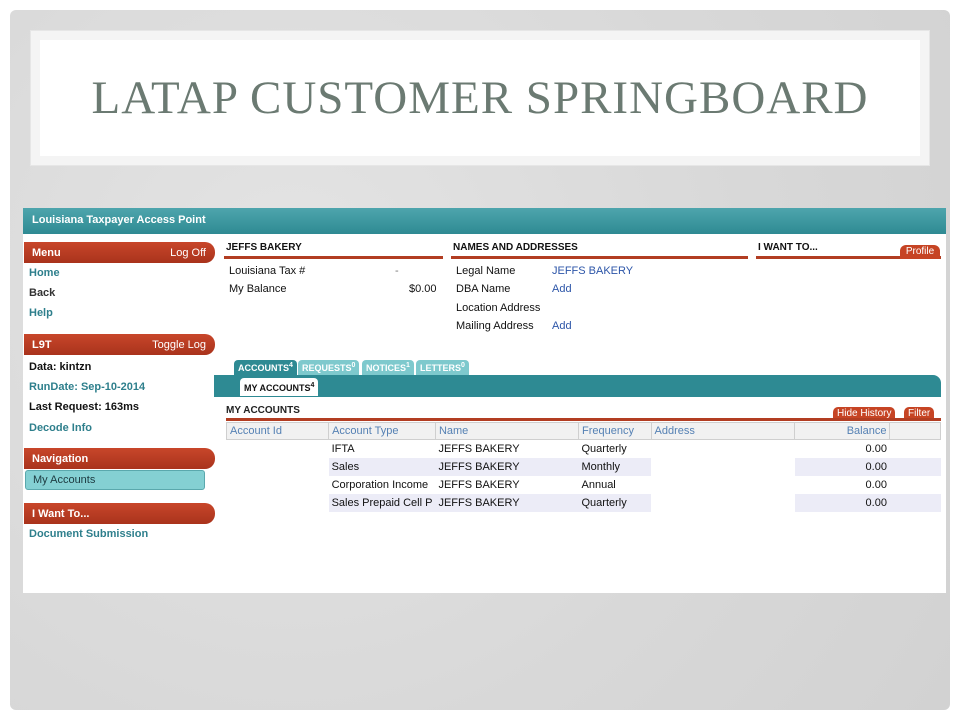  Describe the element at coordinates (87, 387) in the screenshot. I see `rundate-text: RunDate: Sep-10-2014` at that location.